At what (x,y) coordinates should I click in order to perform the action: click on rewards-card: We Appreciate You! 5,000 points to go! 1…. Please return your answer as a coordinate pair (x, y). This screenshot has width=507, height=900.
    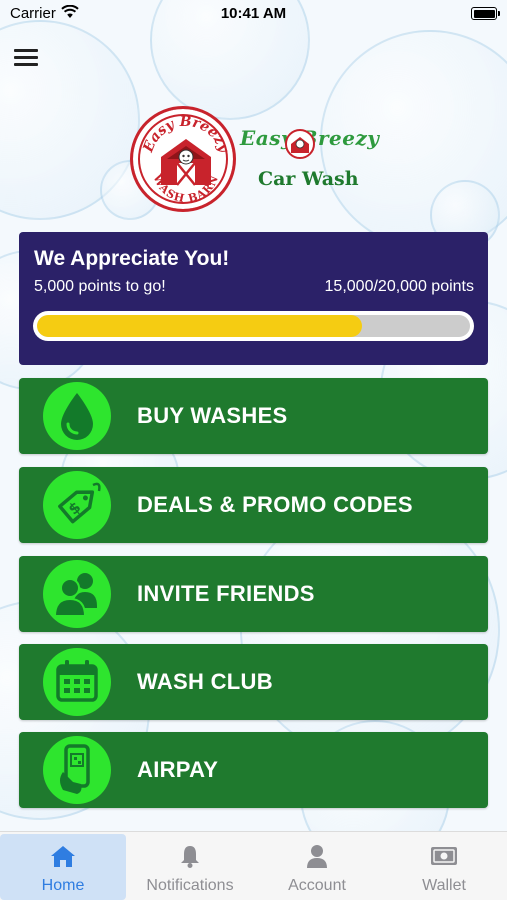
    Looking at the image, I should click on (253, 298).